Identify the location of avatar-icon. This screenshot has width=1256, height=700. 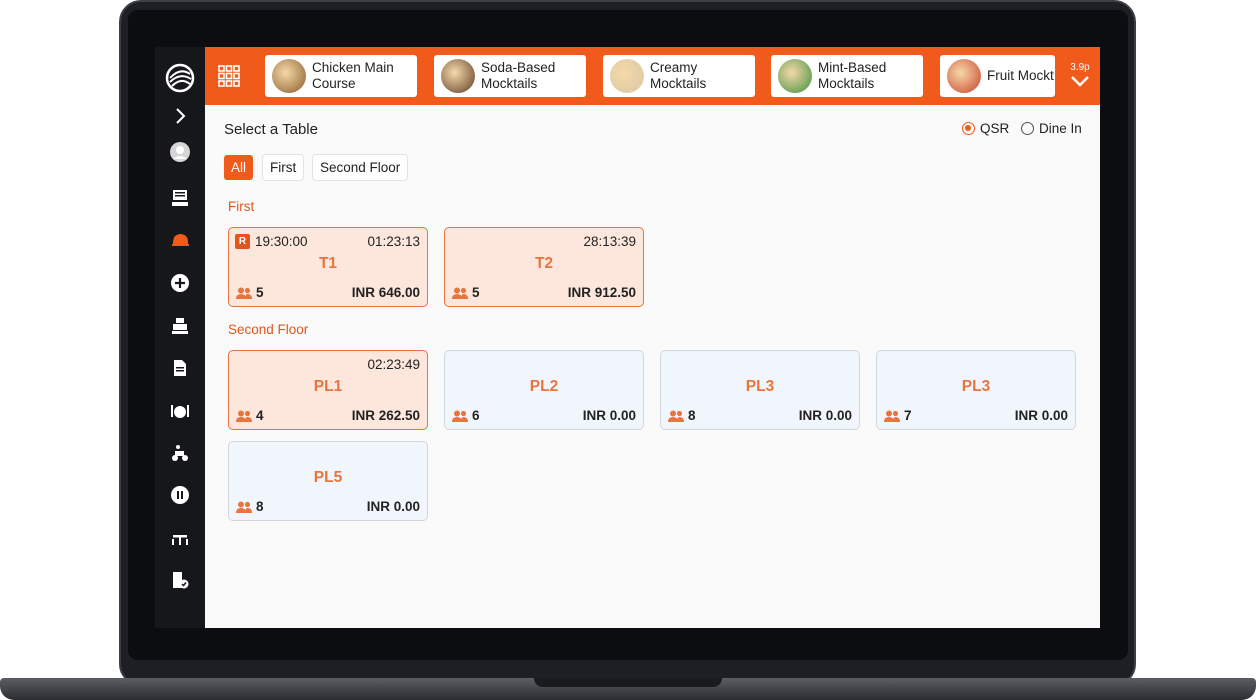
(180, 152).